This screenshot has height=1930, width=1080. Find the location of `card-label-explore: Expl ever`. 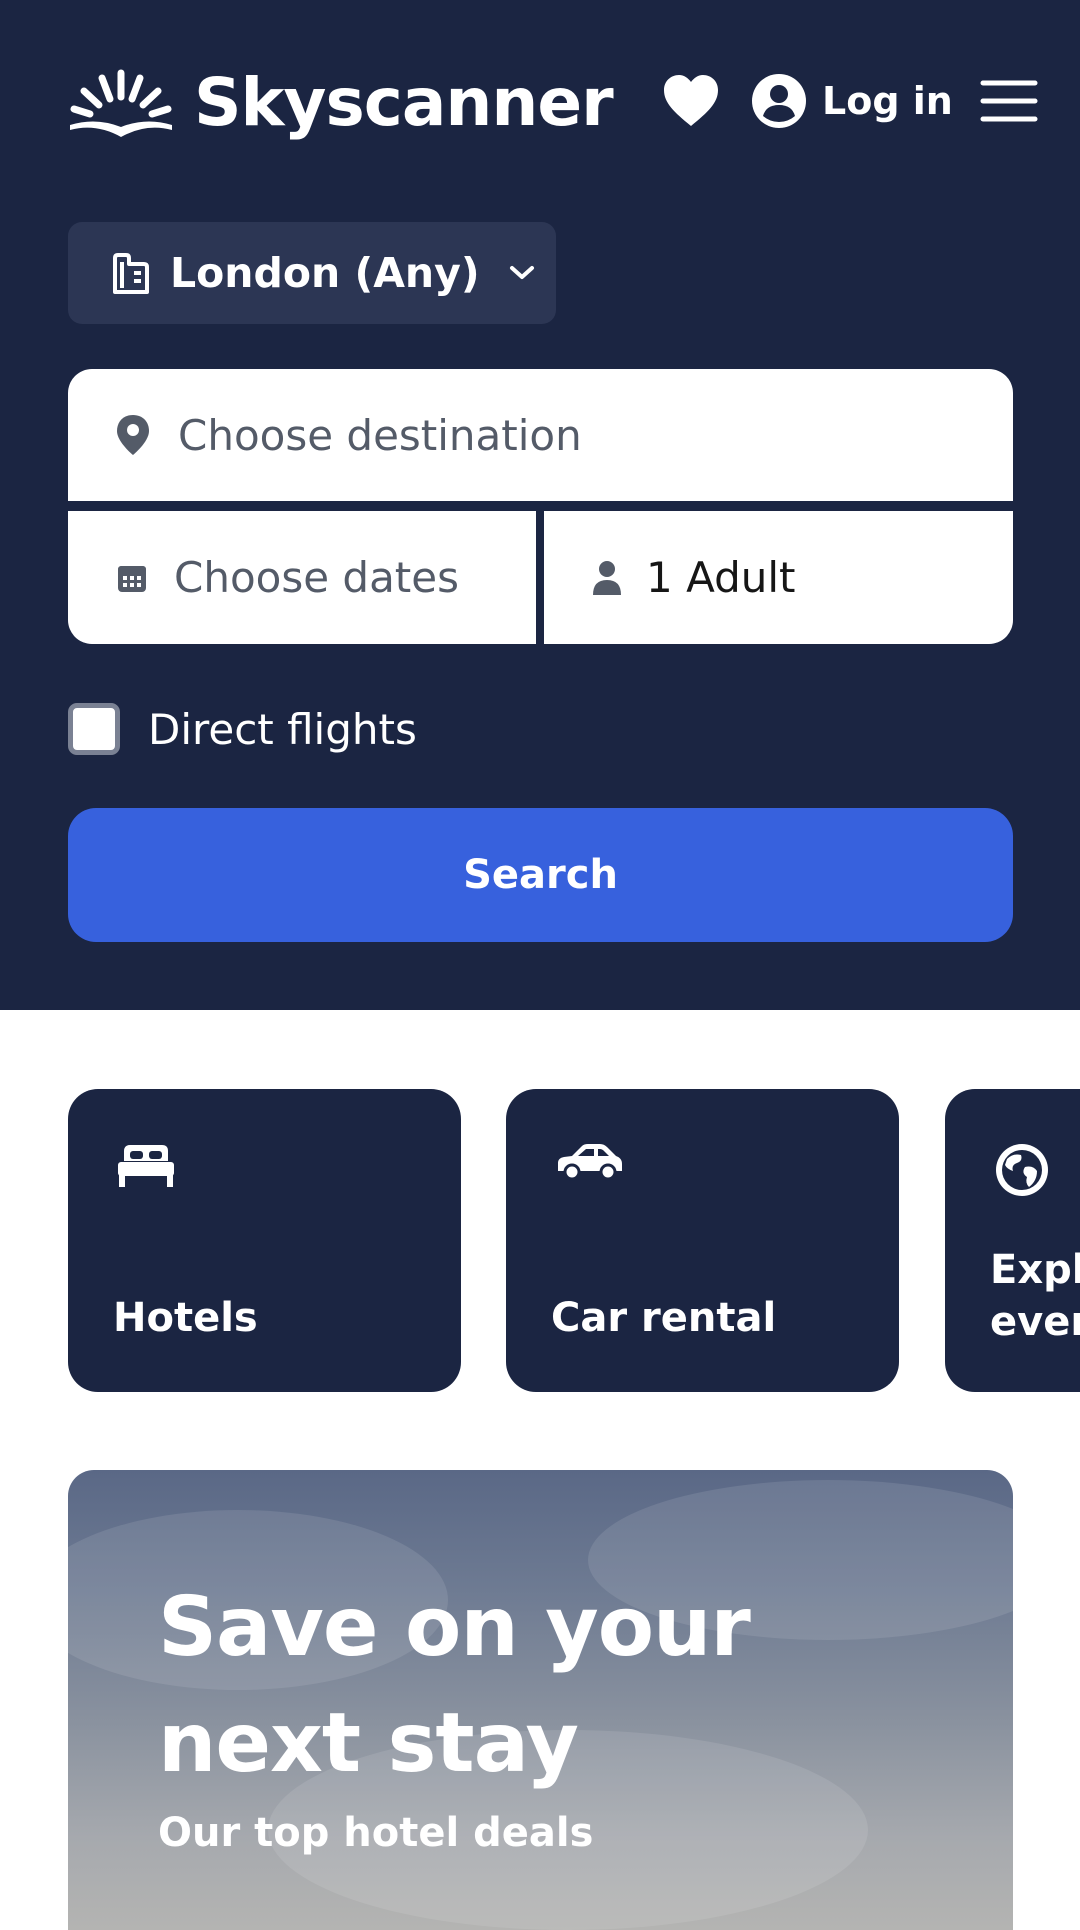

card-label-explore: Expl ever is located at coordinates (1035, 1296).